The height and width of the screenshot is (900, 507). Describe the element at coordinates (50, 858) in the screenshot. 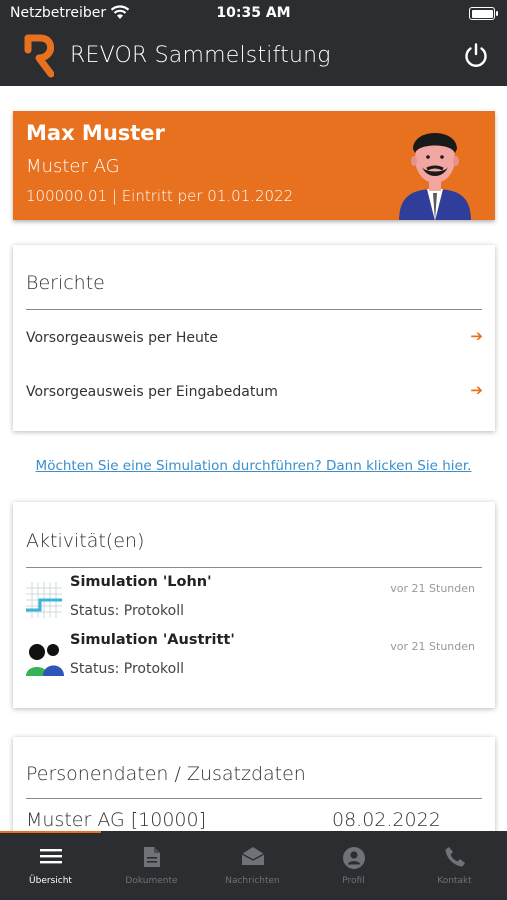

I see `menu-icon` at that location.